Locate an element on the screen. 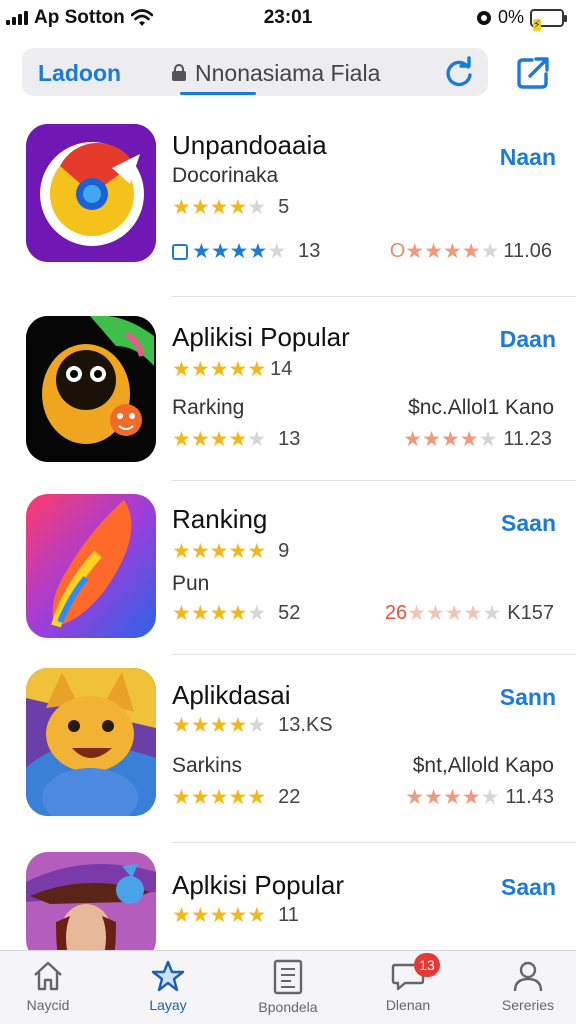 The width and height of the screenshot is (576, 1024). feather-app-icon is located at coordinates (91, 566).